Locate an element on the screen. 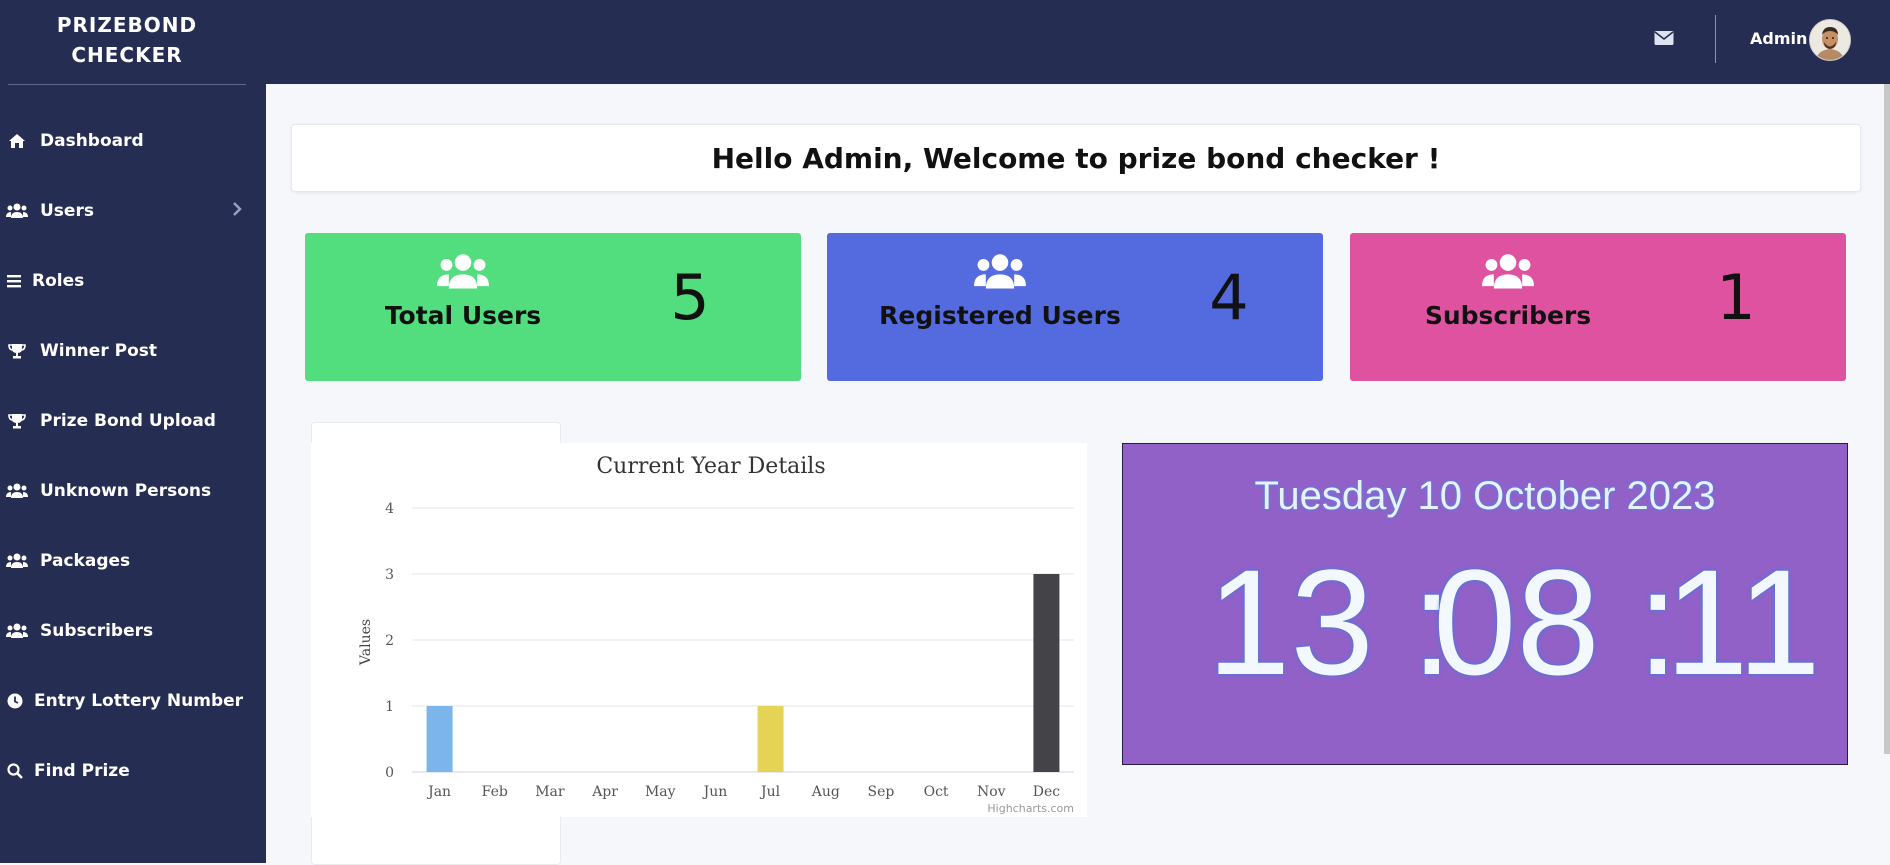  chart-bar-jan is located at coordinates (439, 739).